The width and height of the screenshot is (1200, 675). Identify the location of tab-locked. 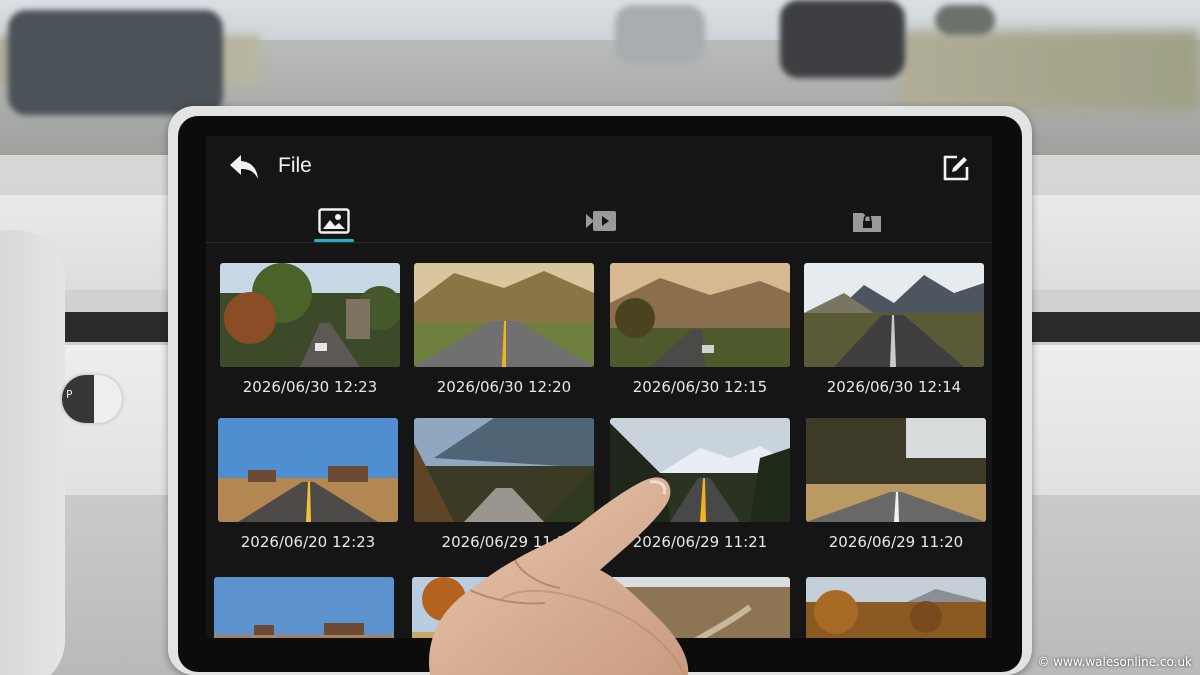
(867, 222).